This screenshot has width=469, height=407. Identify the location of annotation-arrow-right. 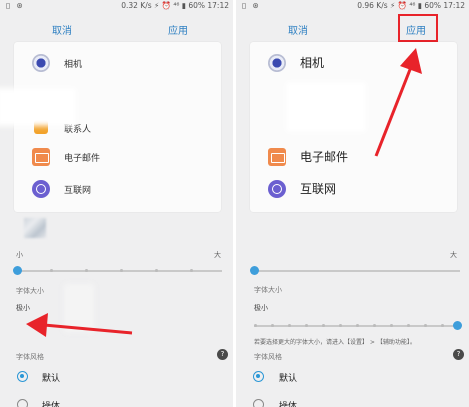
(398, 102).